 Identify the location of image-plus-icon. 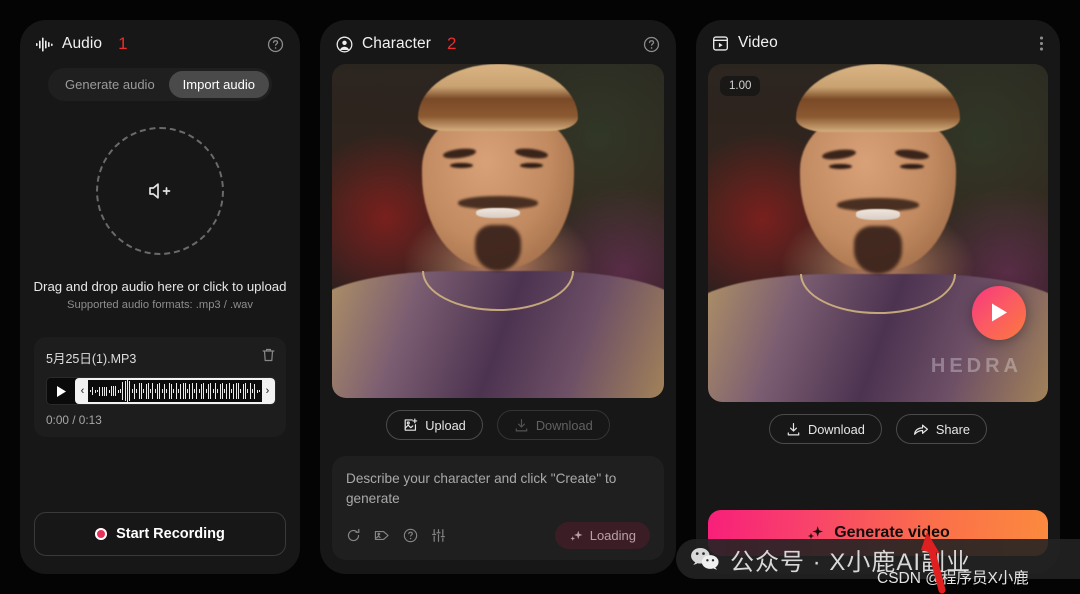
(410, 425).